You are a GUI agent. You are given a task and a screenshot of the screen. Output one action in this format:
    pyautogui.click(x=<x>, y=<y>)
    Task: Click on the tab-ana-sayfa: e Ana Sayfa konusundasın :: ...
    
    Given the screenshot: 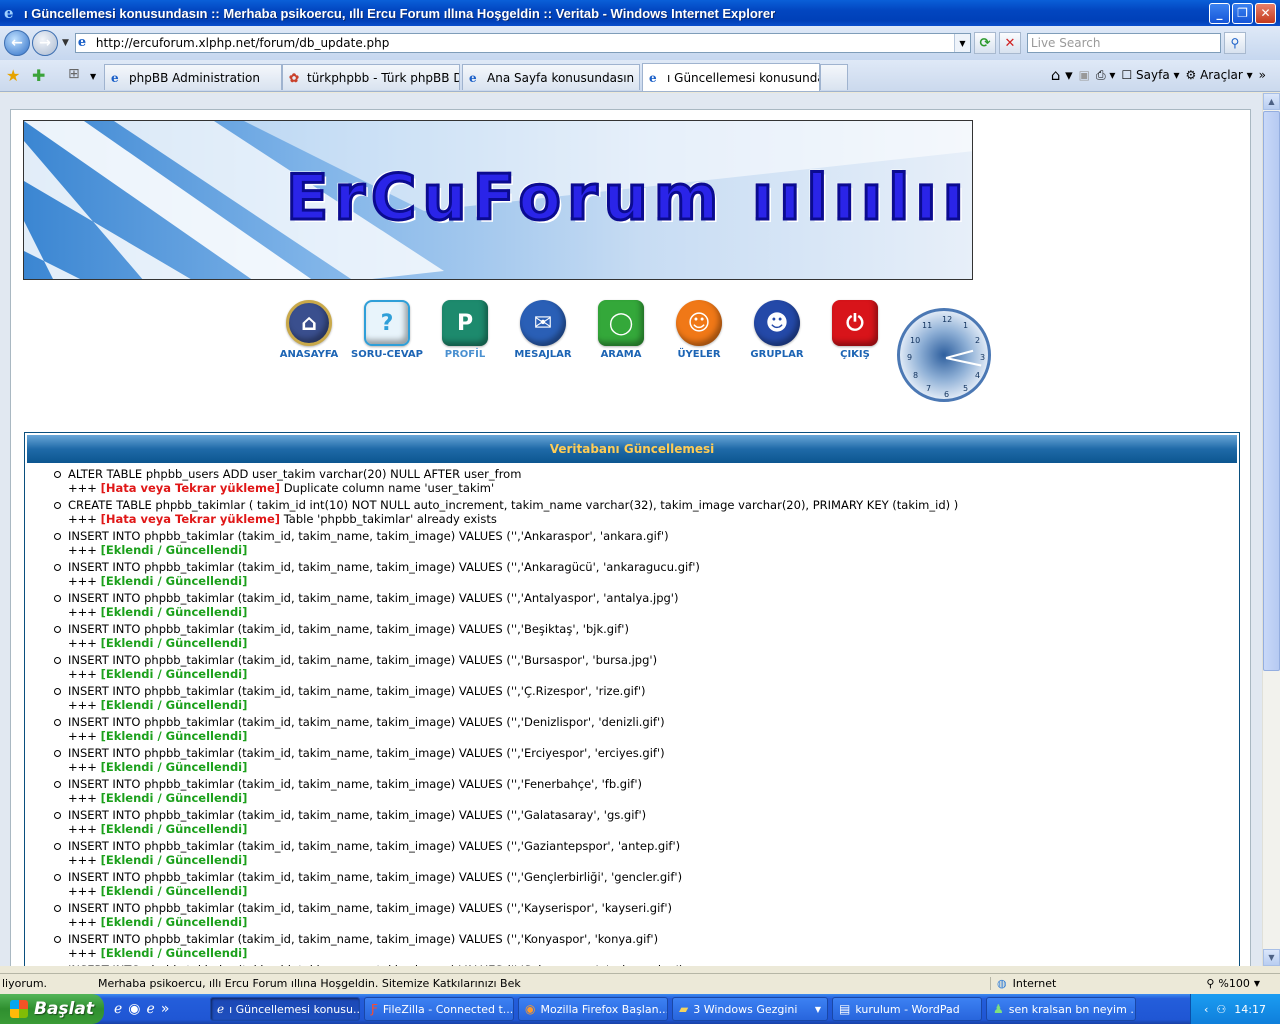 What is the action you would take?
    pyautogui.click(x=551, y=77)
    